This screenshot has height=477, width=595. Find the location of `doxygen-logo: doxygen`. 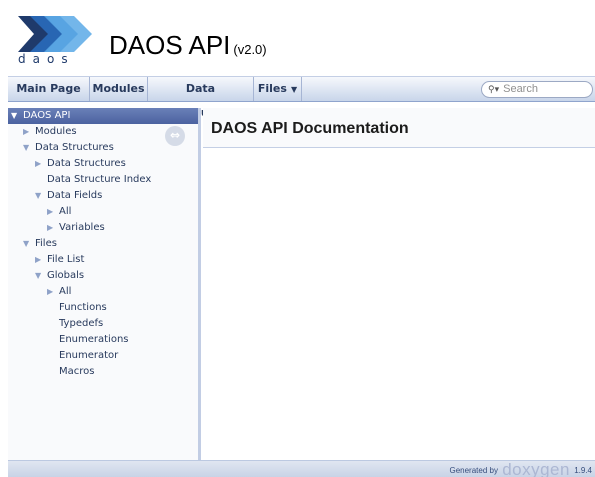

doxygen-logo: doxygen is located at coordinates (536, 468).